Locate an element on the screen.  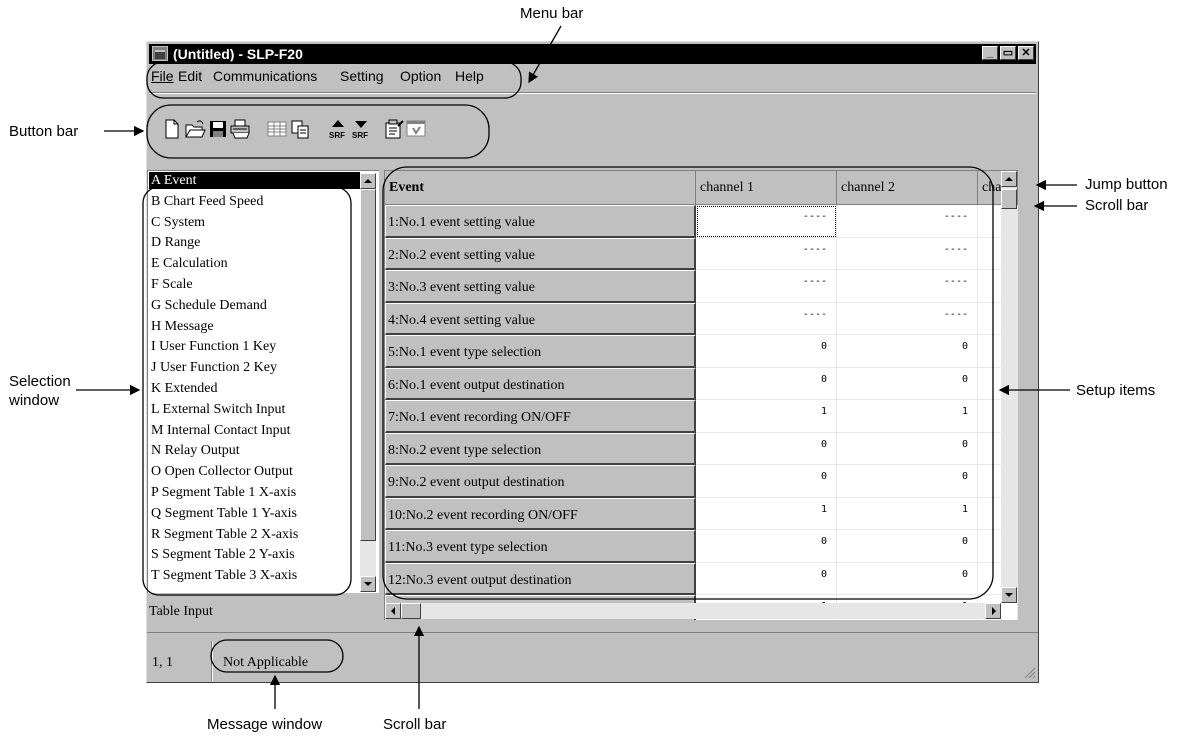
menu-communications: Communications is located at coordinates (265, 76).